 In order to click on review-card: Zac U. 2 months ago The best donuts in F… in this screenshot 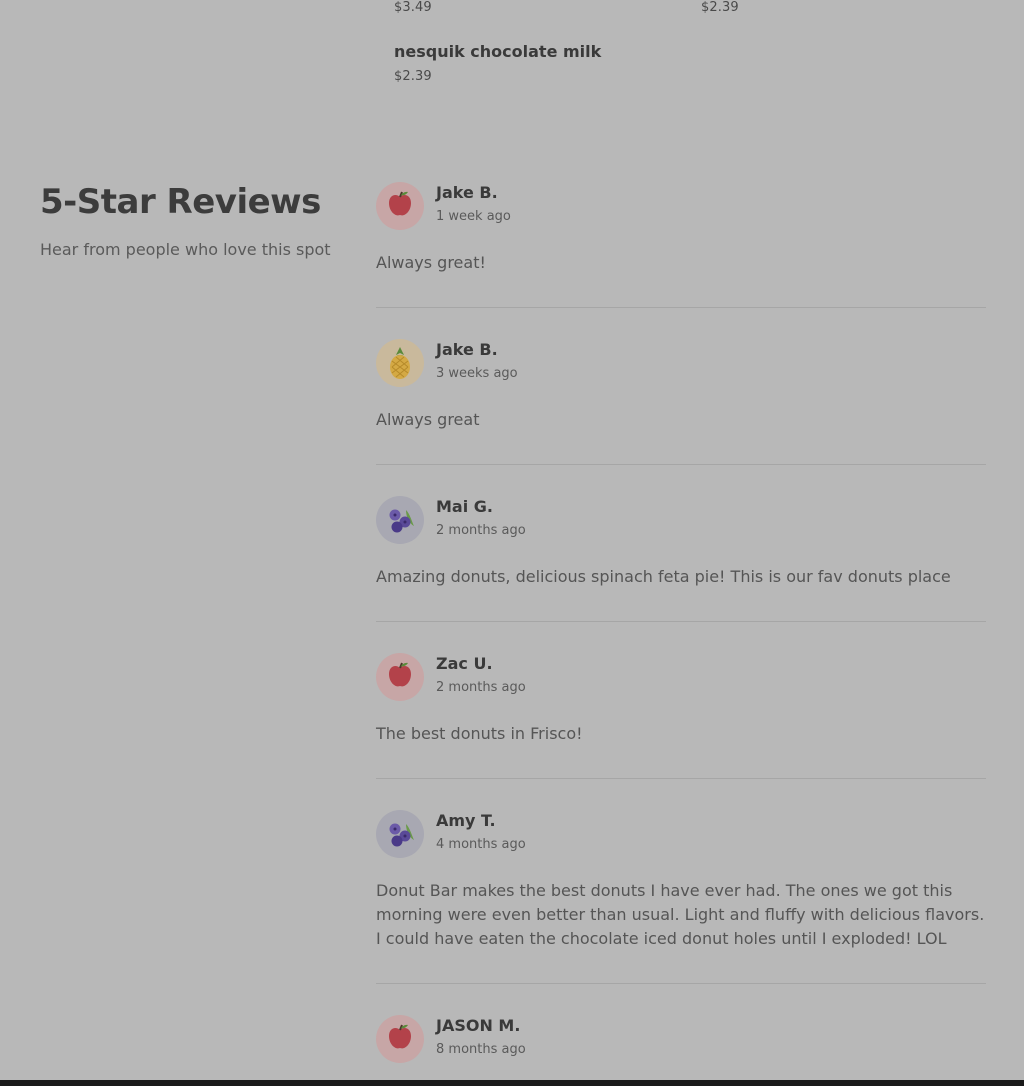, I will do `click(681, 708)`.